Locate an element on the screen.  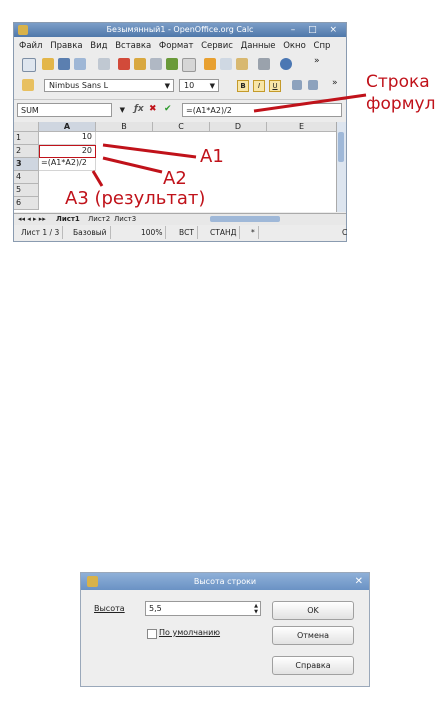
menu-view: Вид is located at coordinates (98, 46).